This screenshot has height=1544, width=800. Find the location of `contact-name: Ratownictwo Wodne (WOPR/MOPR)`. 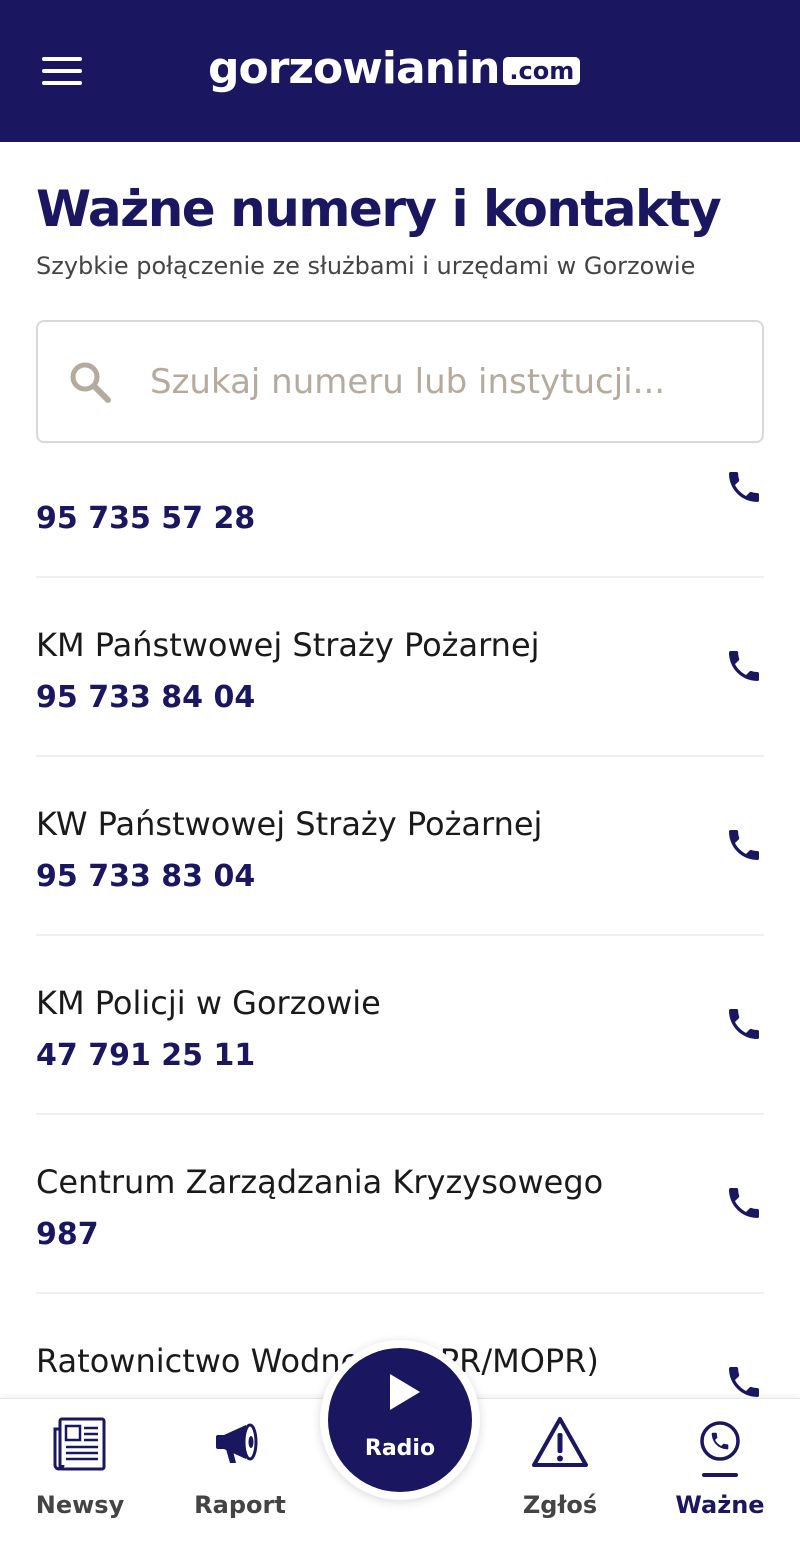

contact-name: Ratownictwo Wodne (WOPR/MOPR) is located at coordinates (317, 1361).